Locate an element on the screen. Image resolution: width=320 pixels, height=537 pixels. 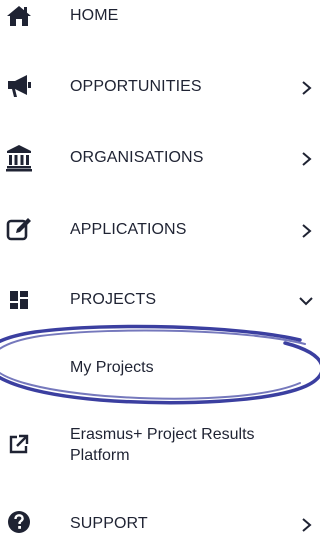
nav-item-organisations: ORGANISATIONS is located at coordinates (157, 158).